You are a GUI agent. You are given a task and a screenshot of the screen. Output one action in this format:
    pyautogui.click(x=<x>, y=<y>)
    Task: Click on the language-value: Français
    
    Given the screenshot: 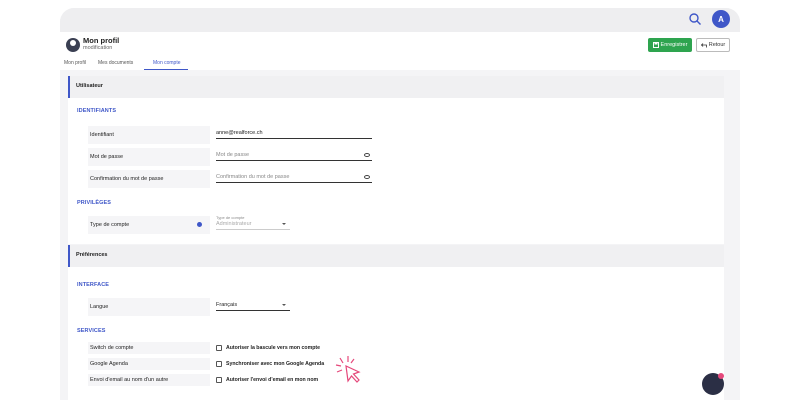 What is the action you would take?
    pyautogui.click(x=227, y=305)
    